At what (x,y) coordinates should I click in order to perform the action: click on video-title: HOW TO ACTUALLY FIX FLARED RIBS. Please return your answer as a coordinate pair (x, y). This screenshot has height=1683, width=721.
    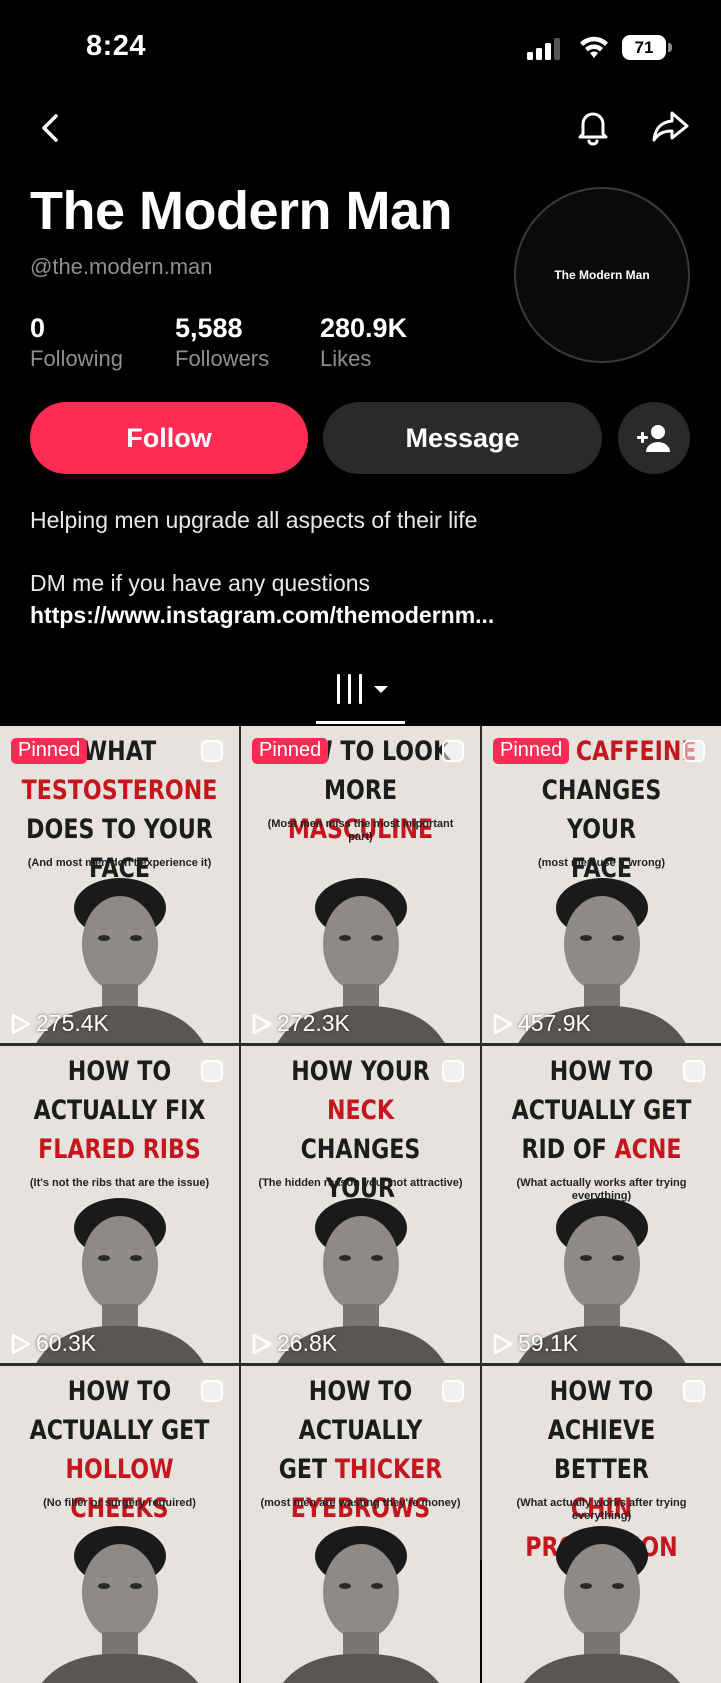
    Looking at the image, I should click on (120, 1110).